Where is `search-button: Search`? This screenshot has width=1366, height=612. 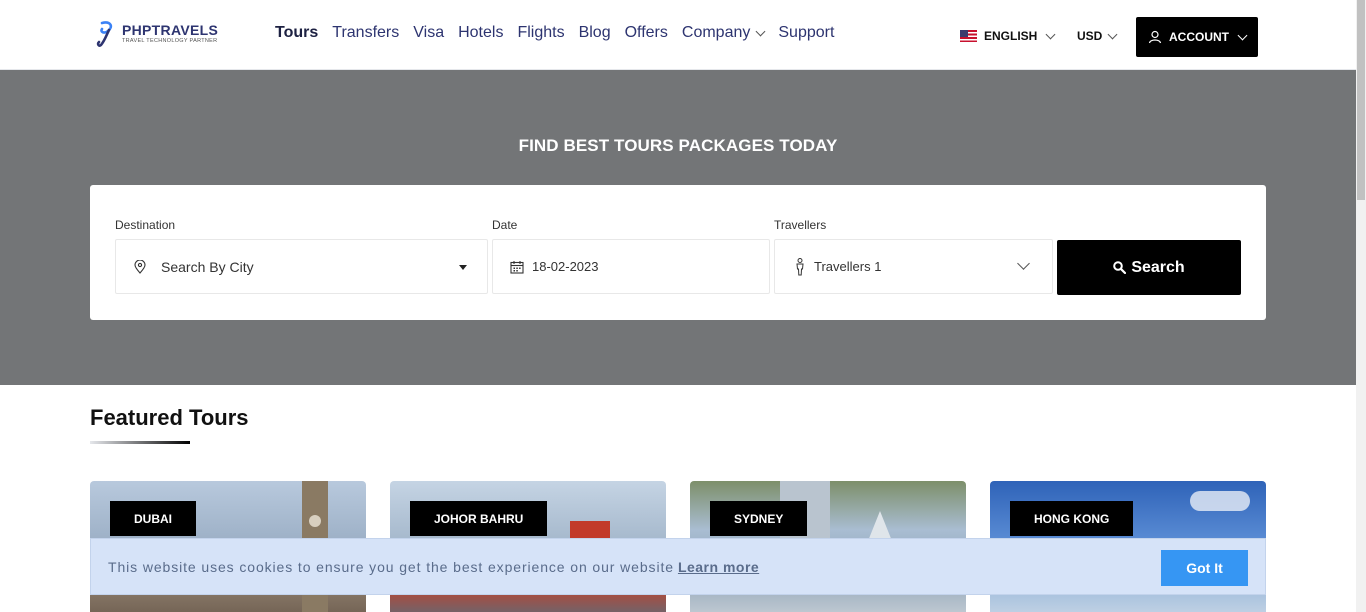
search-button: Search is located at coordinates (1149, 267).